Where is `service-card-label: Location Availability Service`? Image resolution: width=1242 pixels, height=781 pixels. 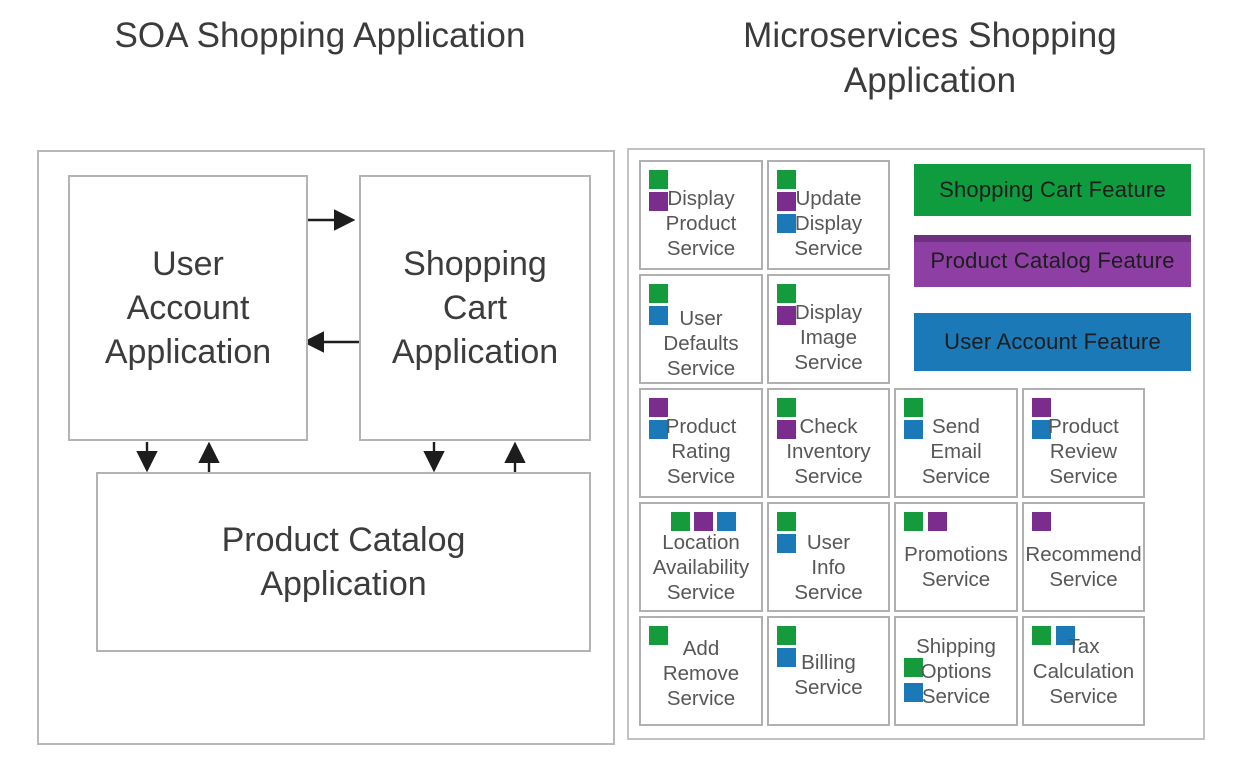 service-card-label: Location Availability Service is located at coordinates (701, 568).